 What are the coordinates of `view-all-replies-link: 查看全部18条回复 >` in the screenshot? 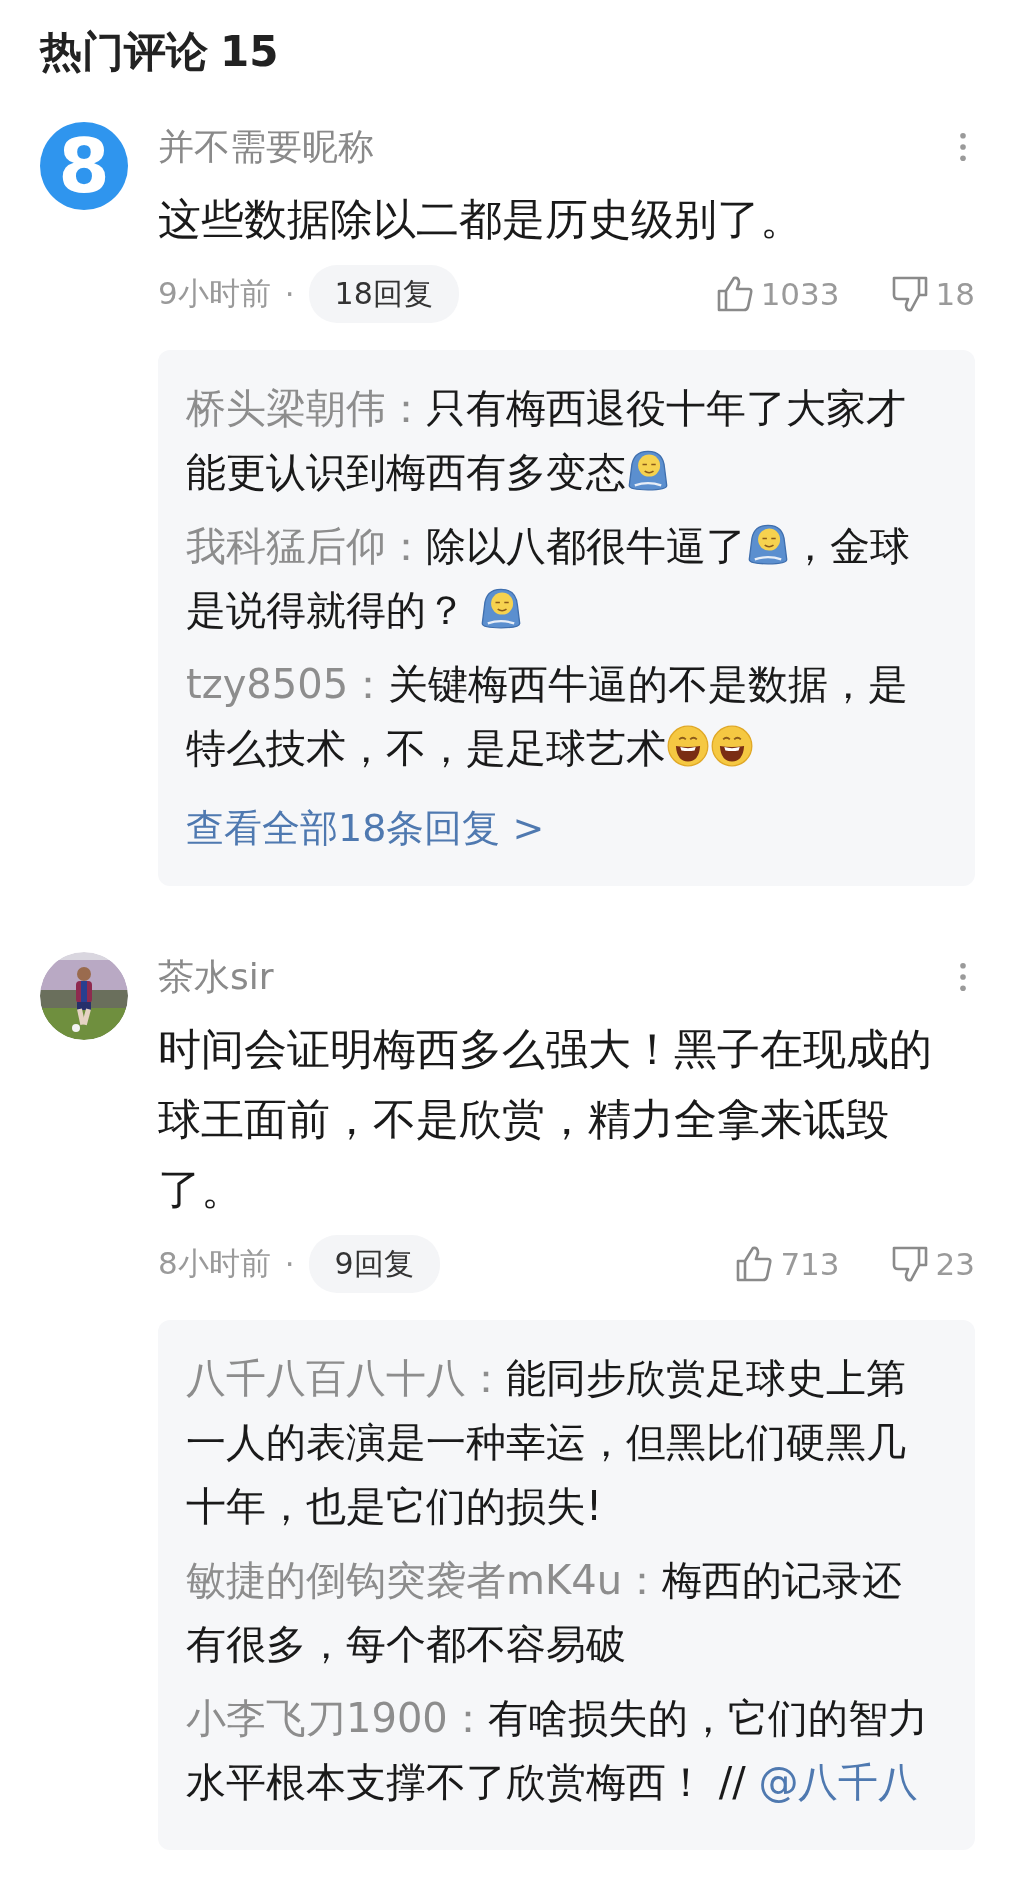 It's located at (365, 828).